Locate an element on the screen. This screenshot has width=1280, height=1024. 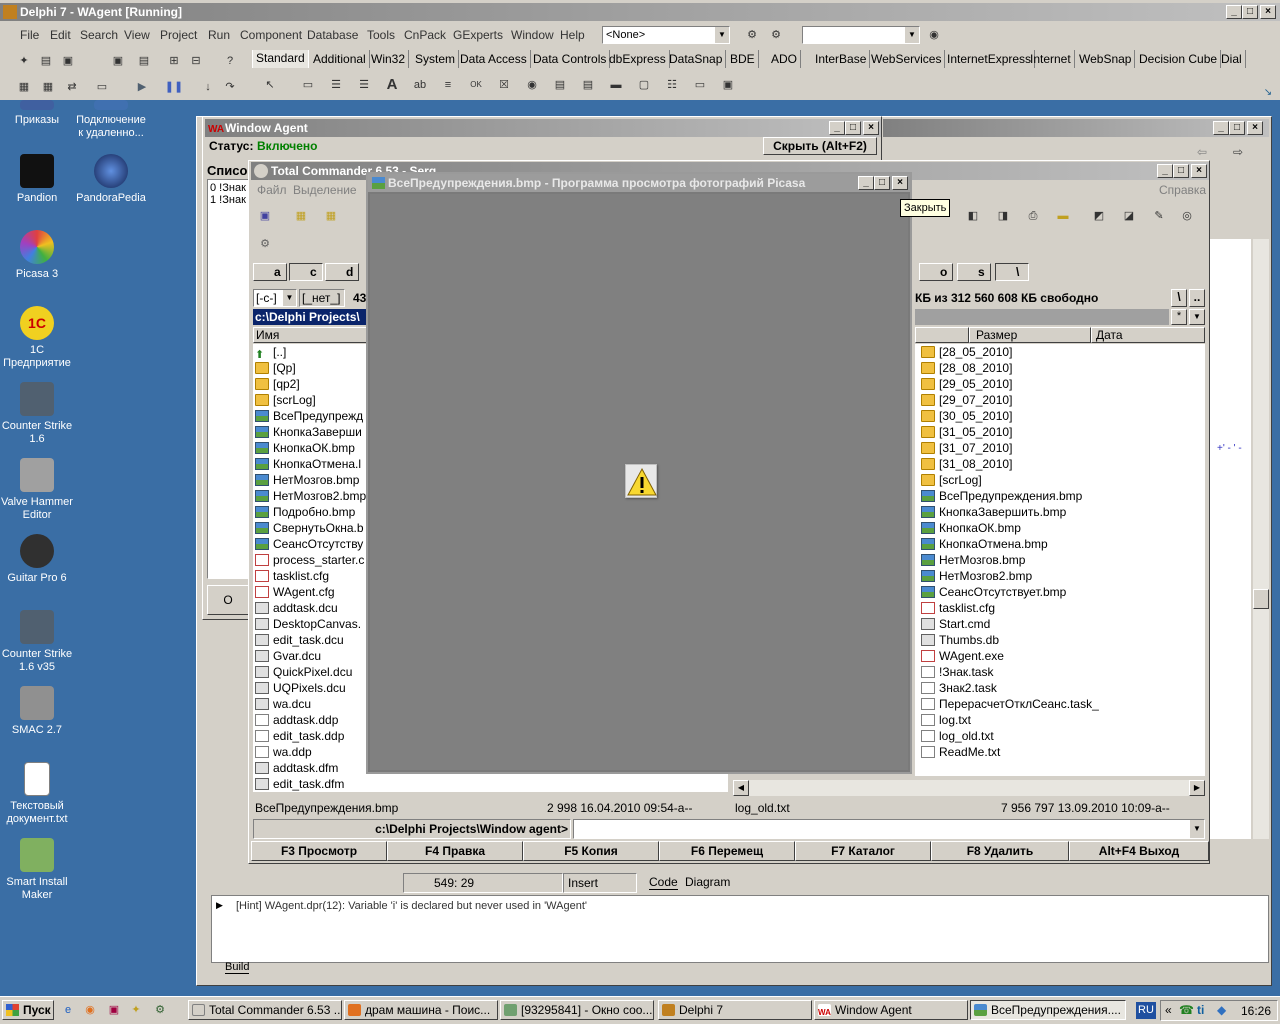
combobox-icon: ▤ is located at coordinates (588, 85).